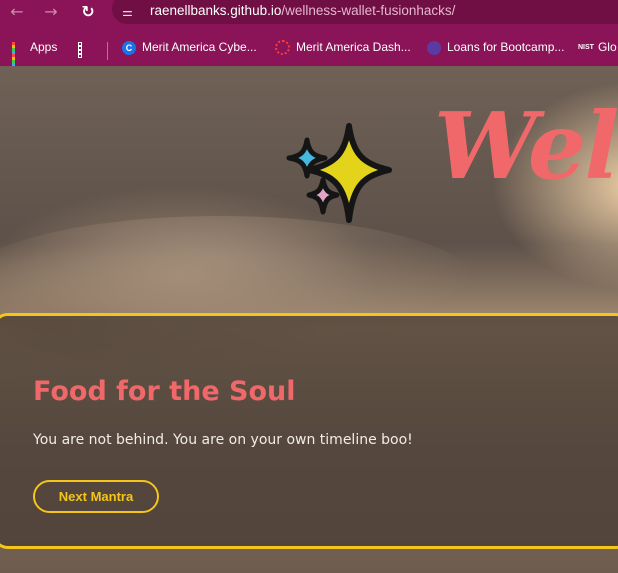 The width and height of the screenshot is (618, 573). I want to click on ring-icon, so click(282, 48).